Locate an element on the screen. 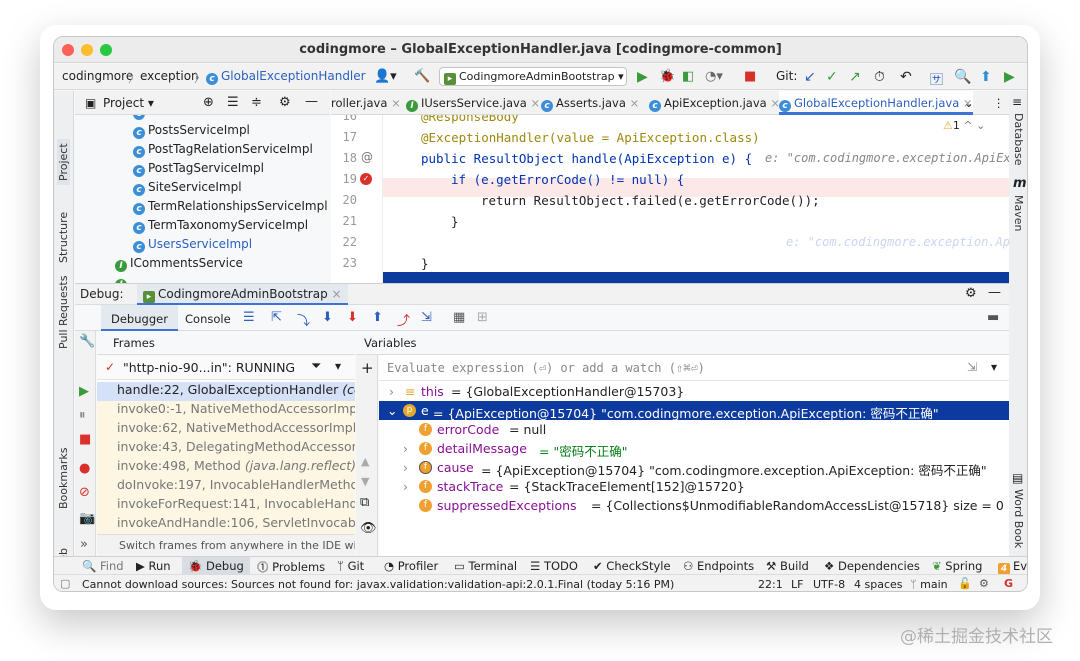 Image resolution: width=1080 pixels, height=661 pixels. force-step-into-icon: ⬇ is located at coordinates (352, 317).